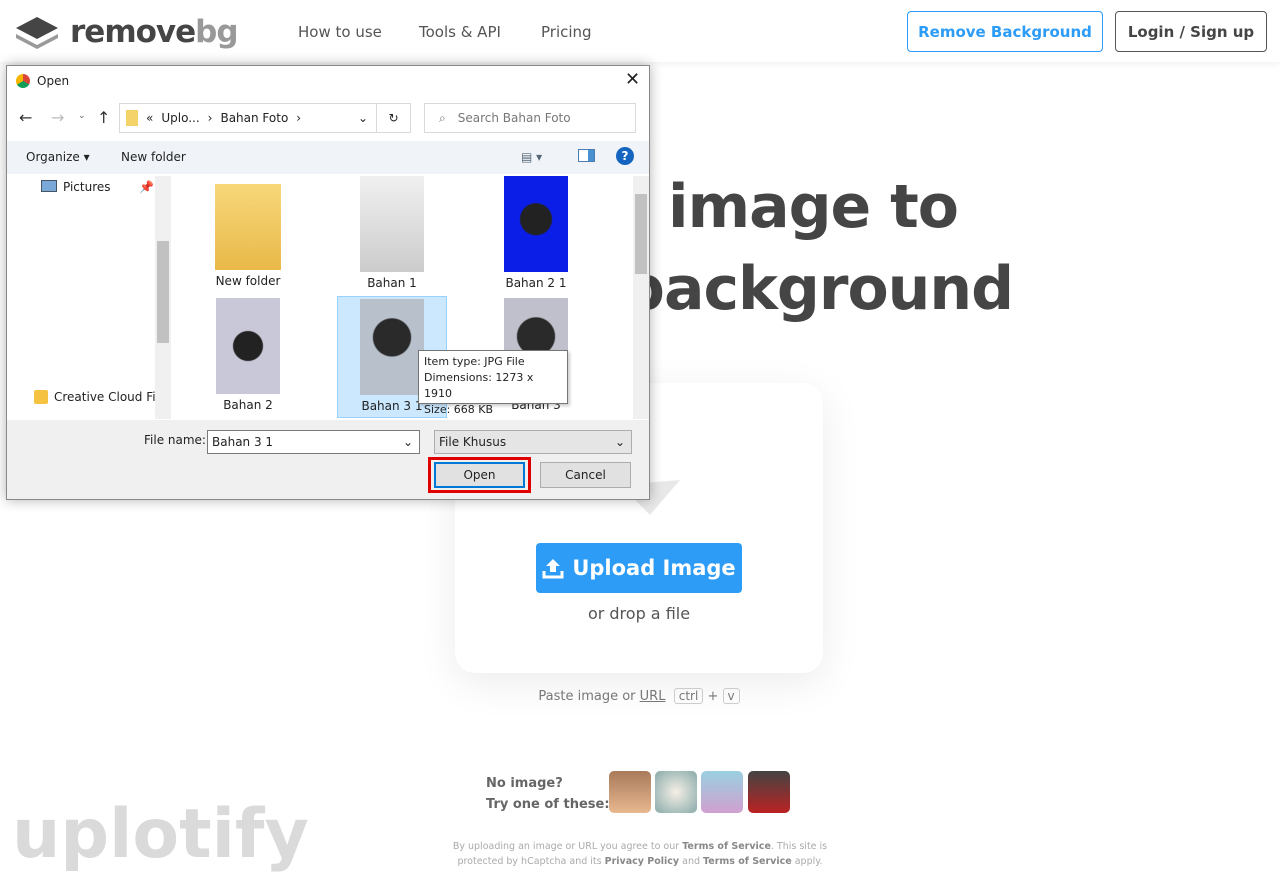 This screenshot has height=880, width=1280. What do you see at coordinates (630, 792) in the screenshot?
I see `sample-person` at bounding box center [630, 792].